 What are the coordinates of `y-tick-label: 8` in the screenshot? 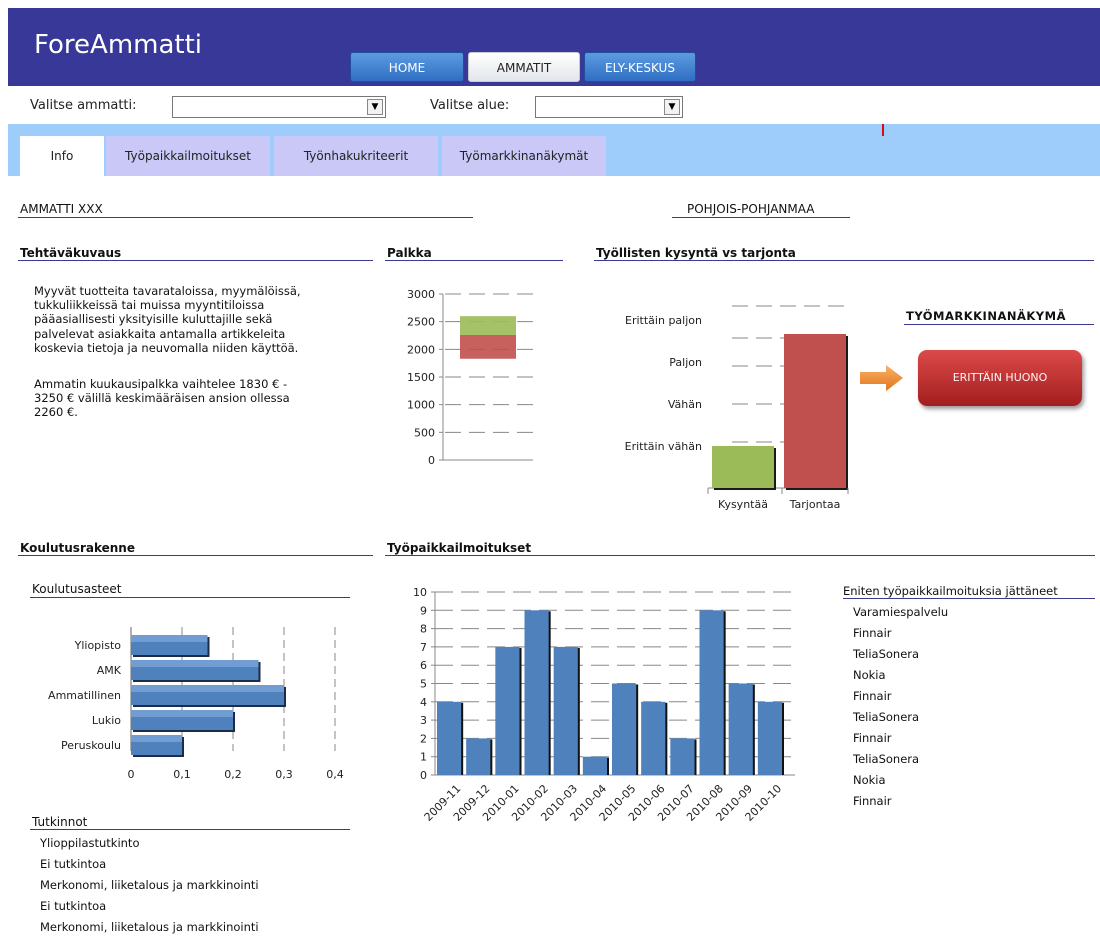 It's located at (423, 629).